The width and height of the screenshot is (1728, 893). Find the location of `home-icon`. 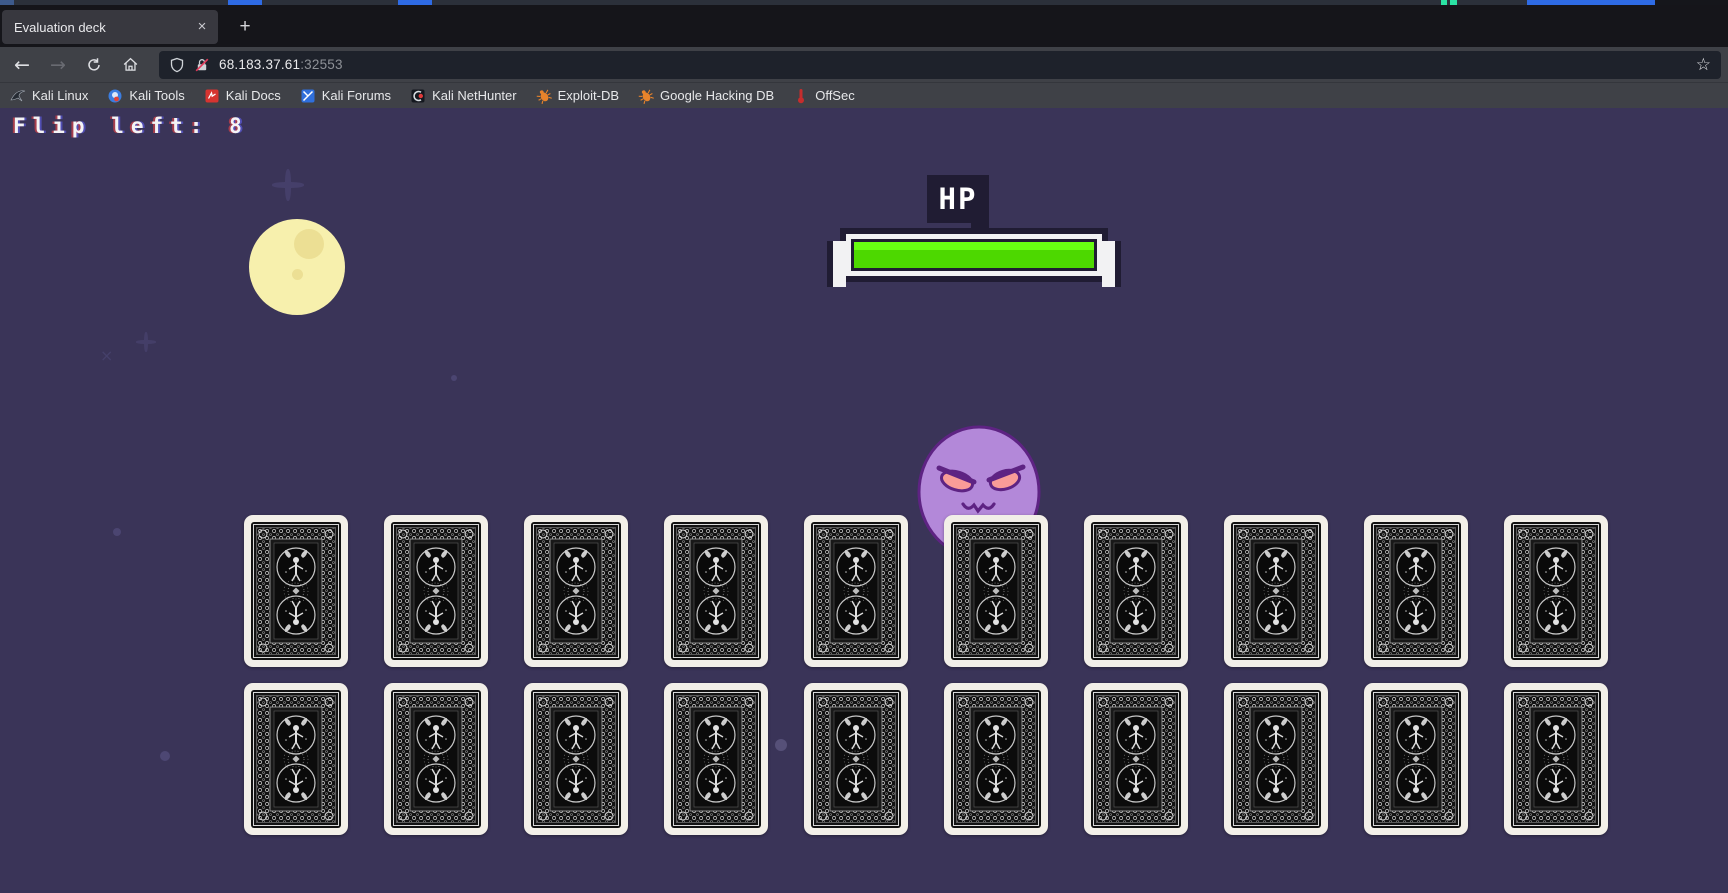

home-icon is located at coordinates (130, 64).